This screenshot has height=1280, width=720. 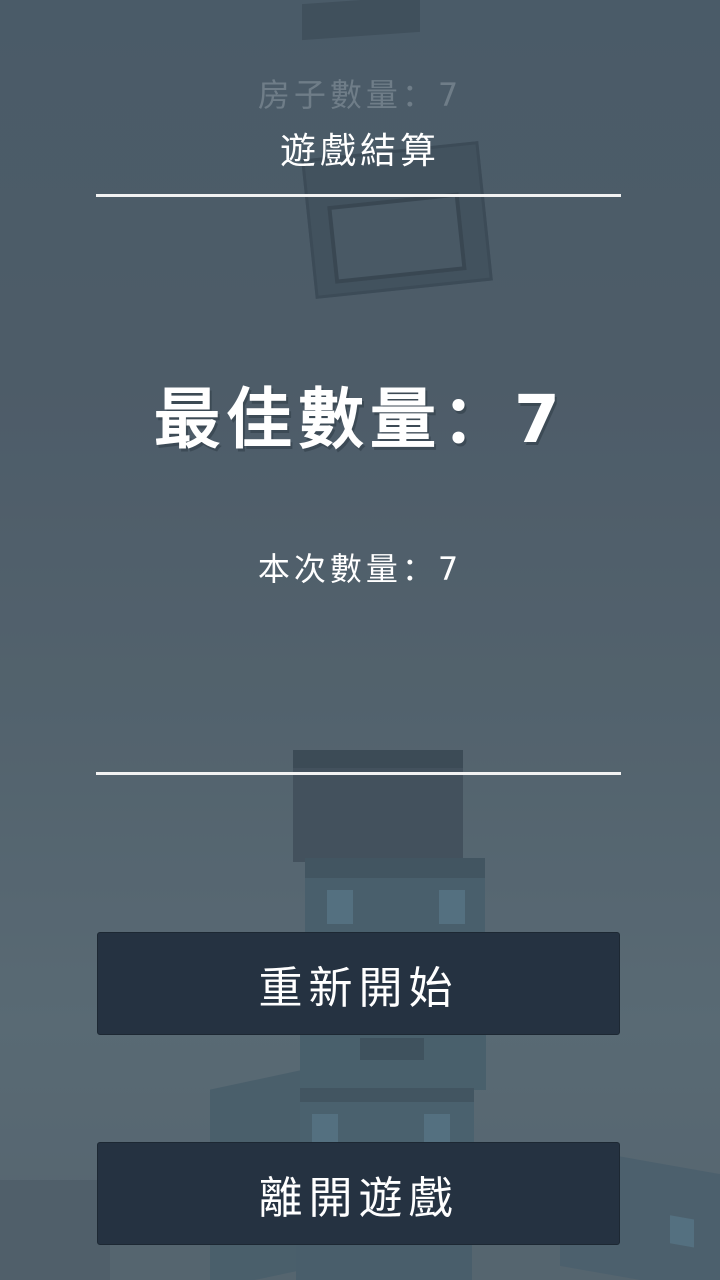 I want to click on quit-button: 離開遊戲, so click(x=358, y=1193).